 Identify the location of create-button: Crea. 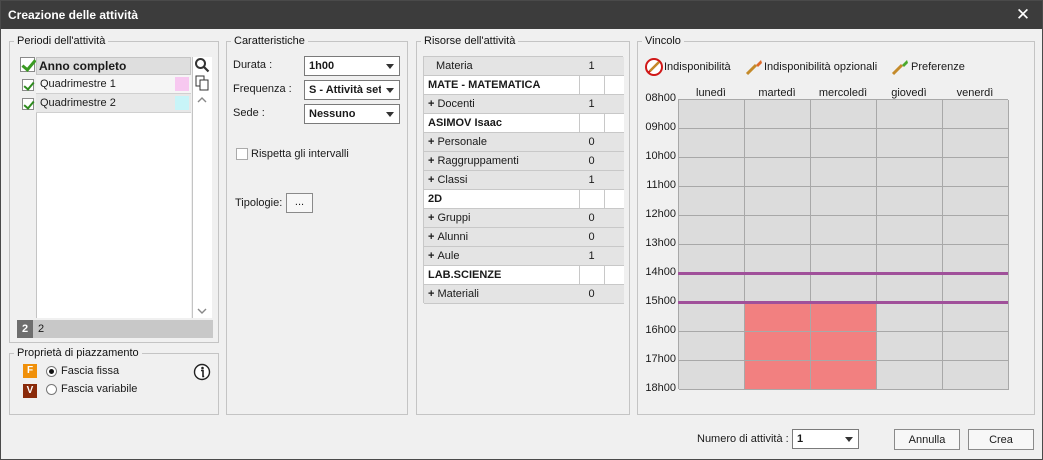
(1001, 439).